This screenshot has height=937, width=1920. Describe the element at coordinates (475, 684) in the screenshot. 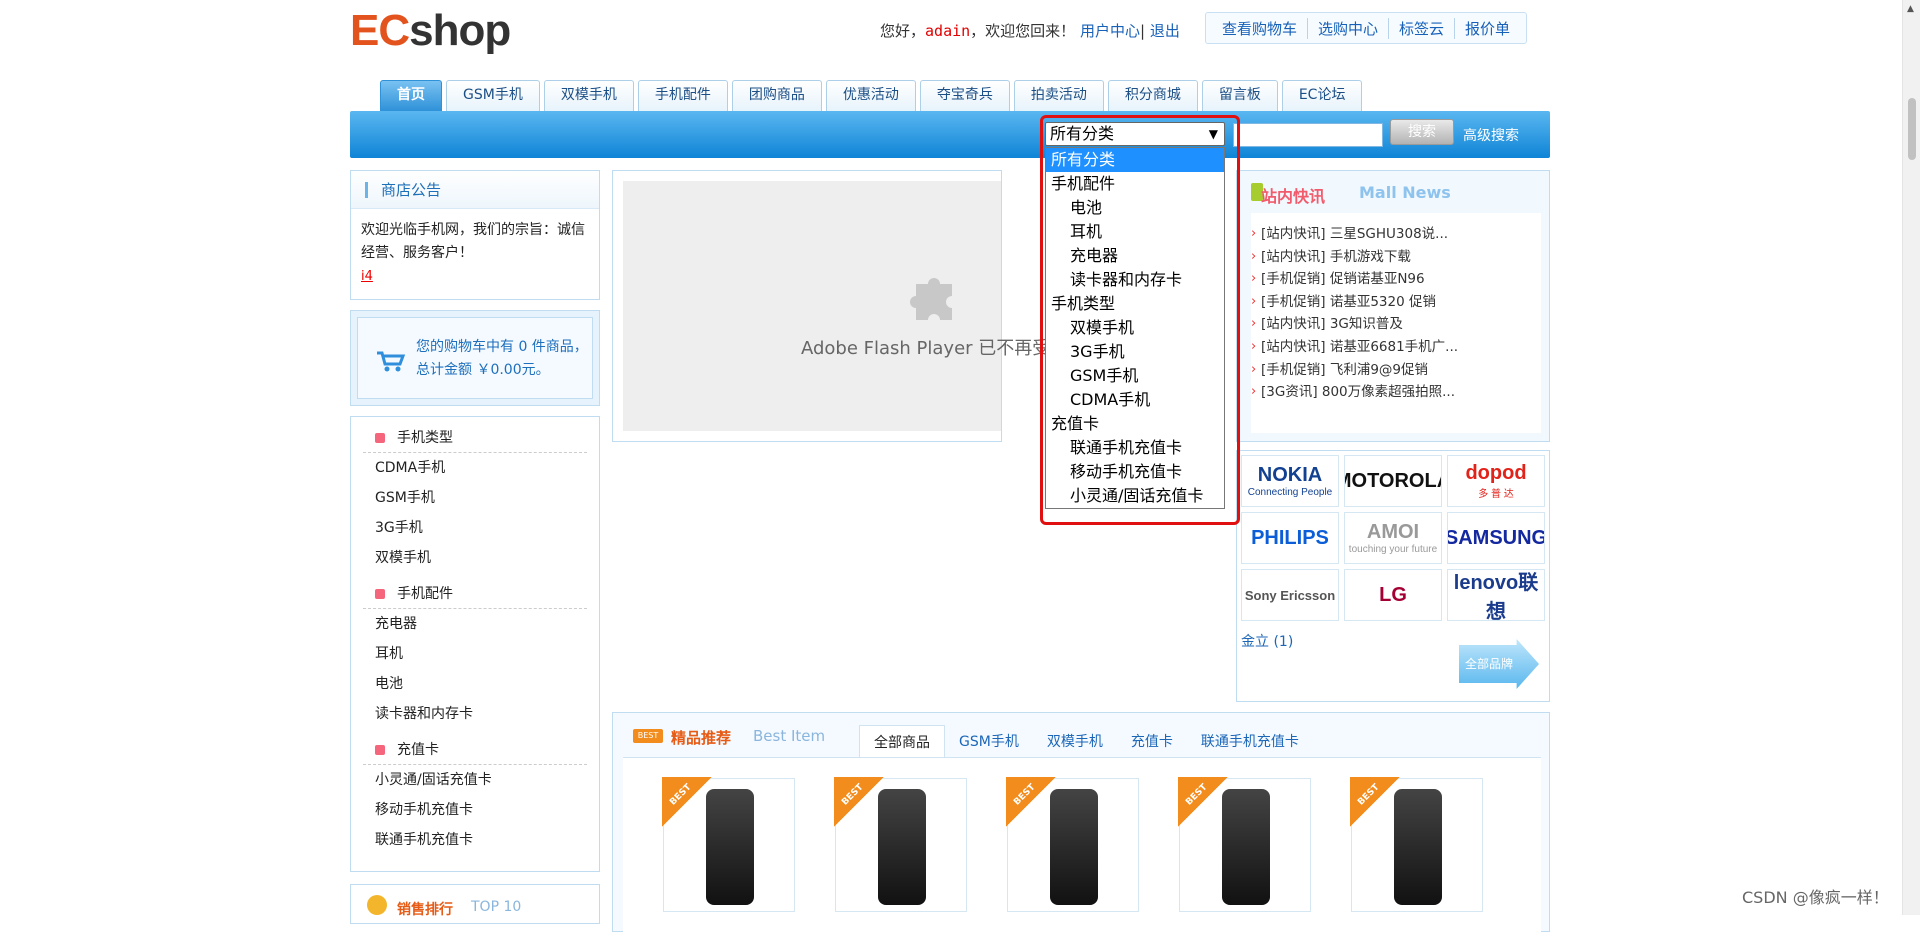

I see `category-item: 电池` at that location.